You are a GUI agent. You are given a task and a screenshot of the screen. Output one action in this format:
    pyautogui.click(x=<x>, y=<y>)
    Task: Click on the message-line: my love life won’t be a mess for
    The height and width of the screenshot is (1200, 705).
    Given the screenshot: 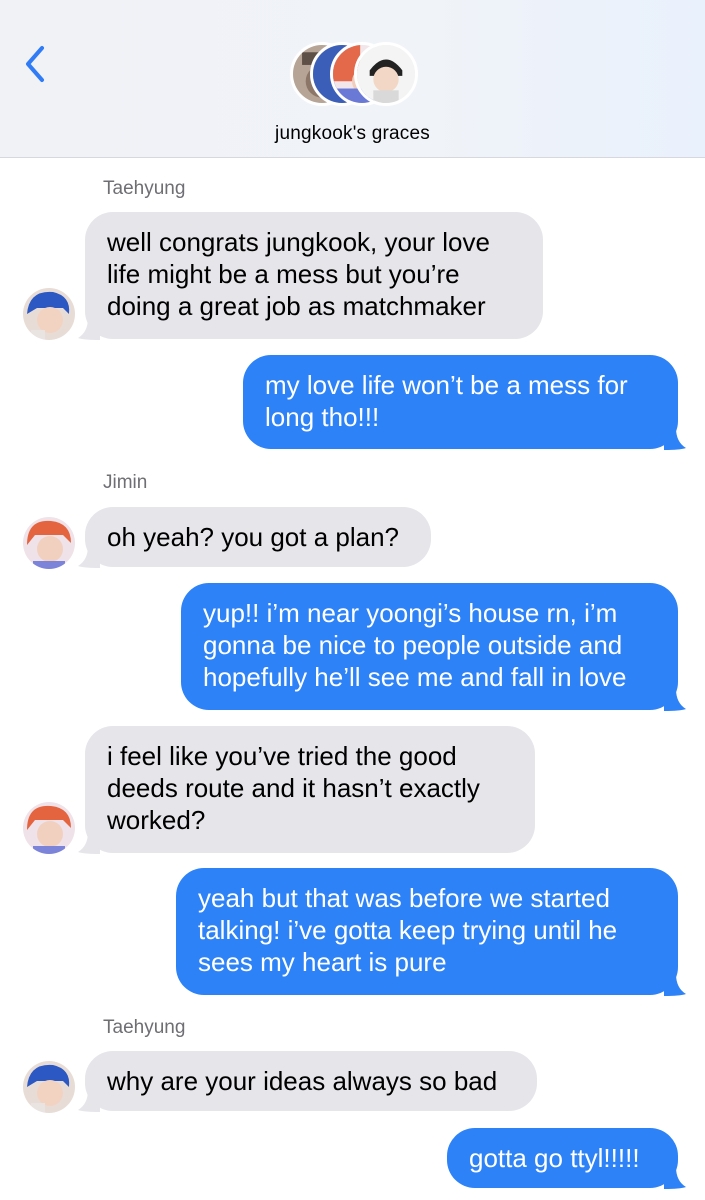 What is the action you would take?
    pyautogui.click(x=446, y=385)
    